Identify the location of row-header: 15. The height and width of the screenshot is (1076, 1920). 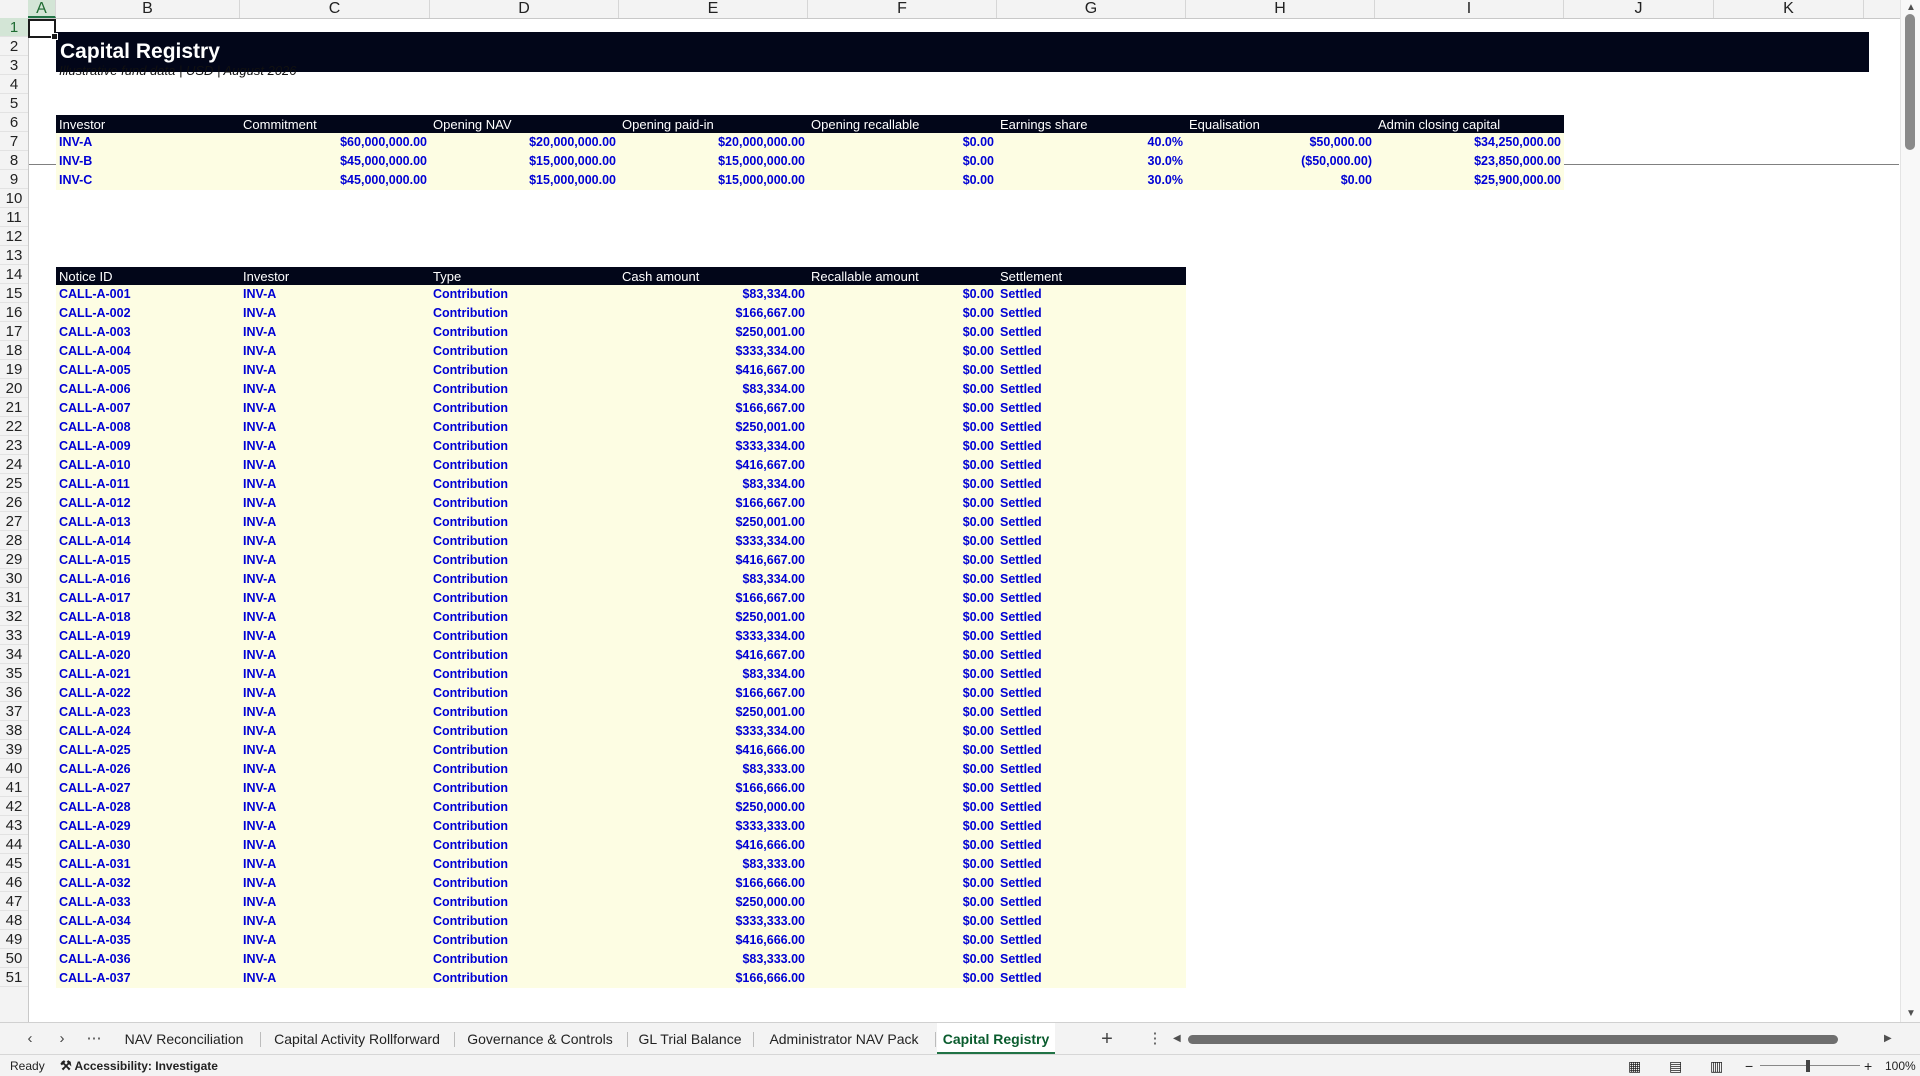
(14, 293).